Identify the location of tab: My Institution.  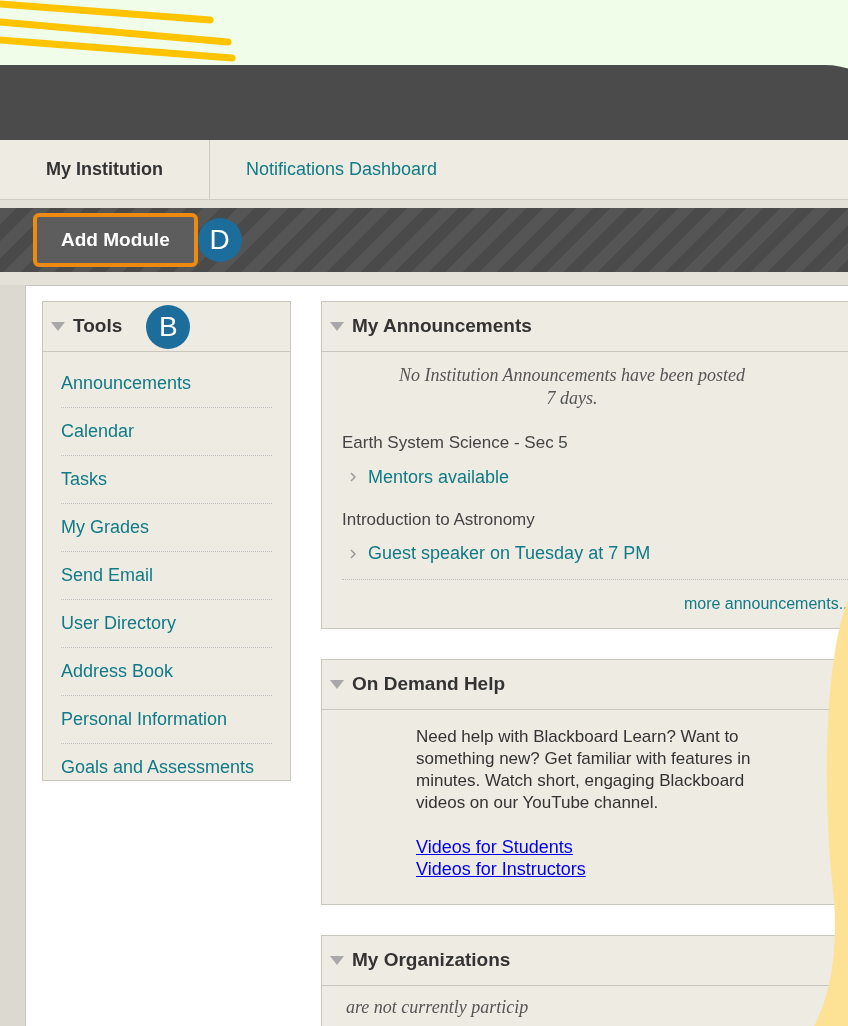
(105, 169).